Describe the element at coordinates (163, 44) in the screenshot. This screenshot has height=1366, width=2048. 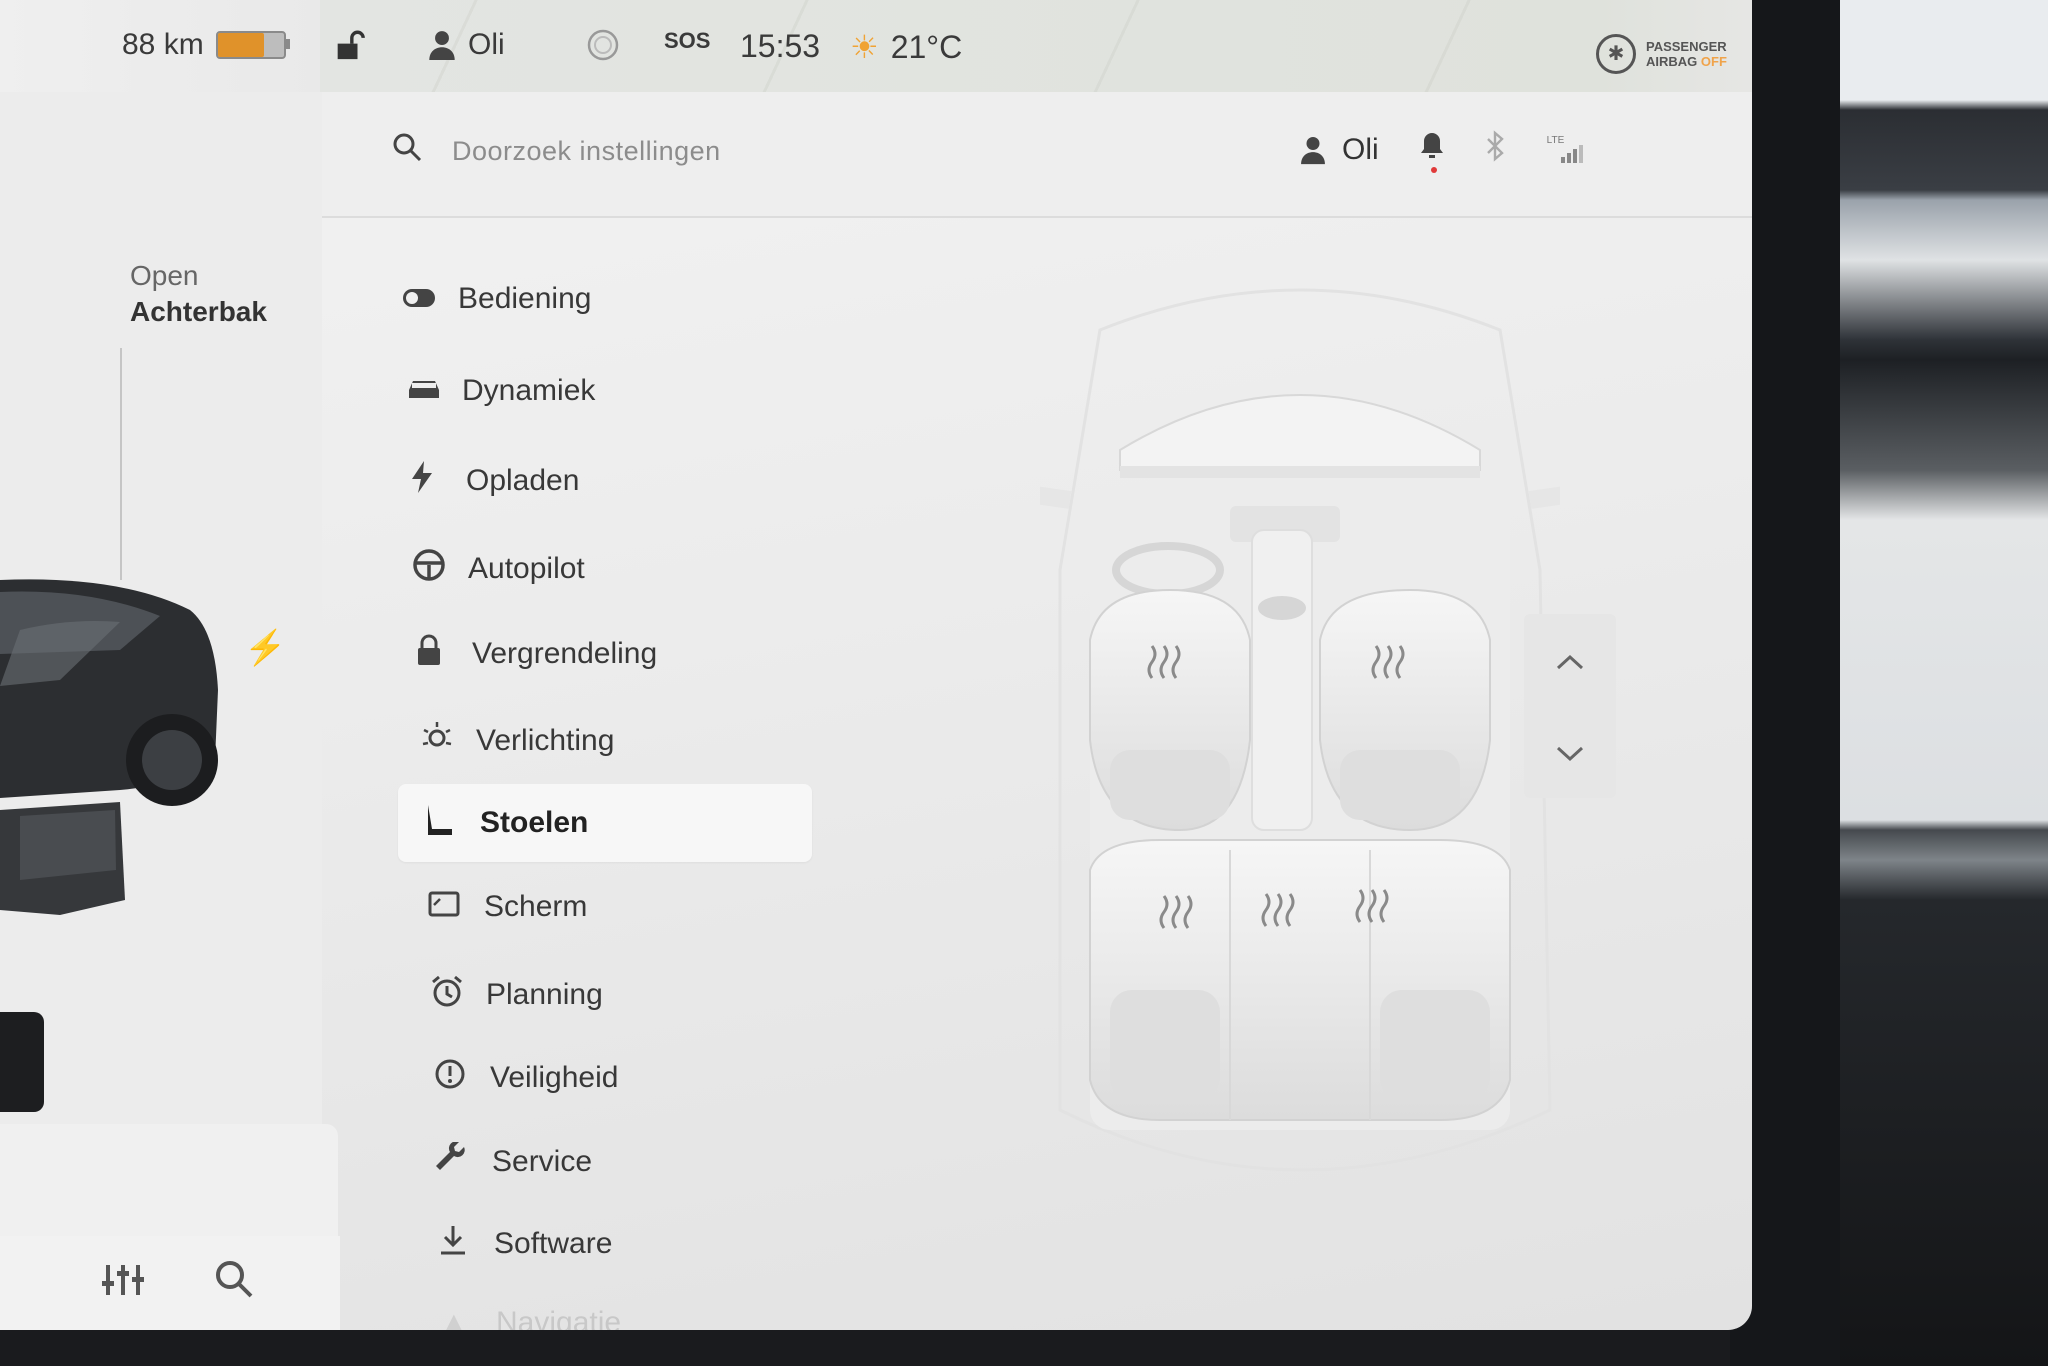
I see `range-text: 88 km` at that location.